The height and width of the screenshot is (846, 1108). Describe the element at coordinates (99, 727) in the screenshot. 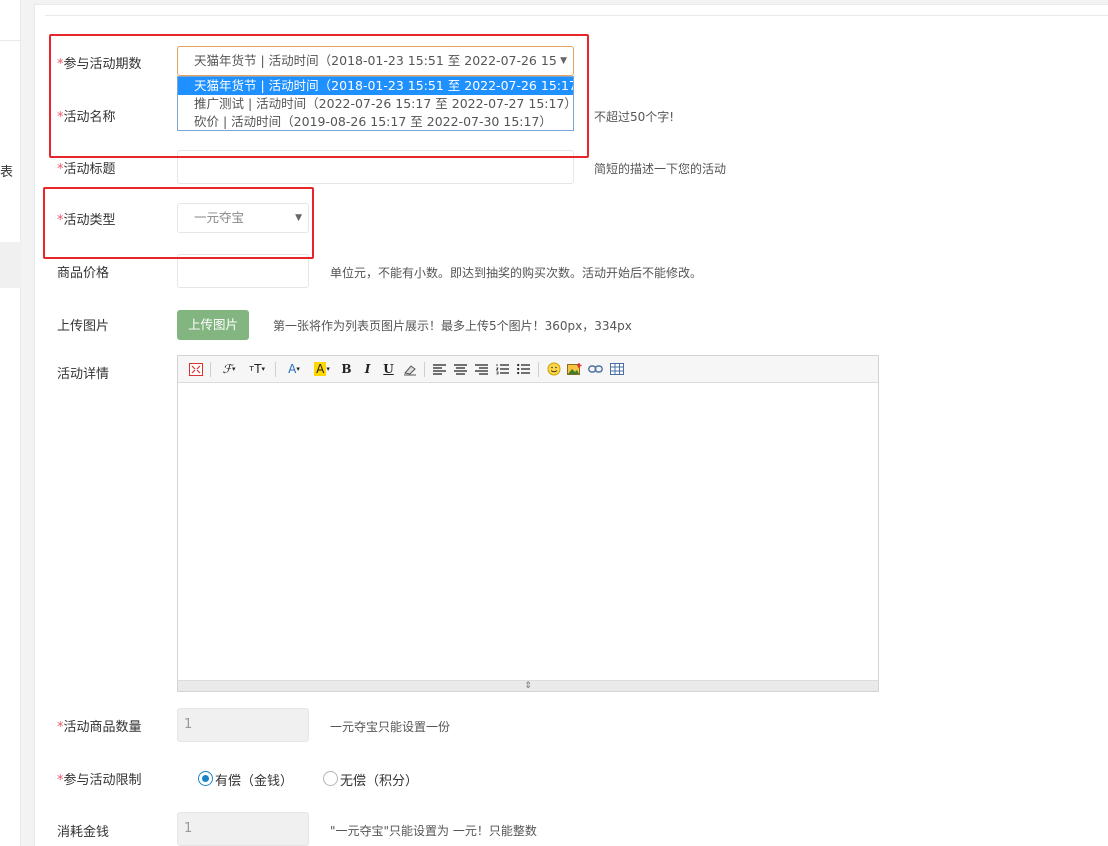

I see `quantity-label: *活动商品数量` at that location.